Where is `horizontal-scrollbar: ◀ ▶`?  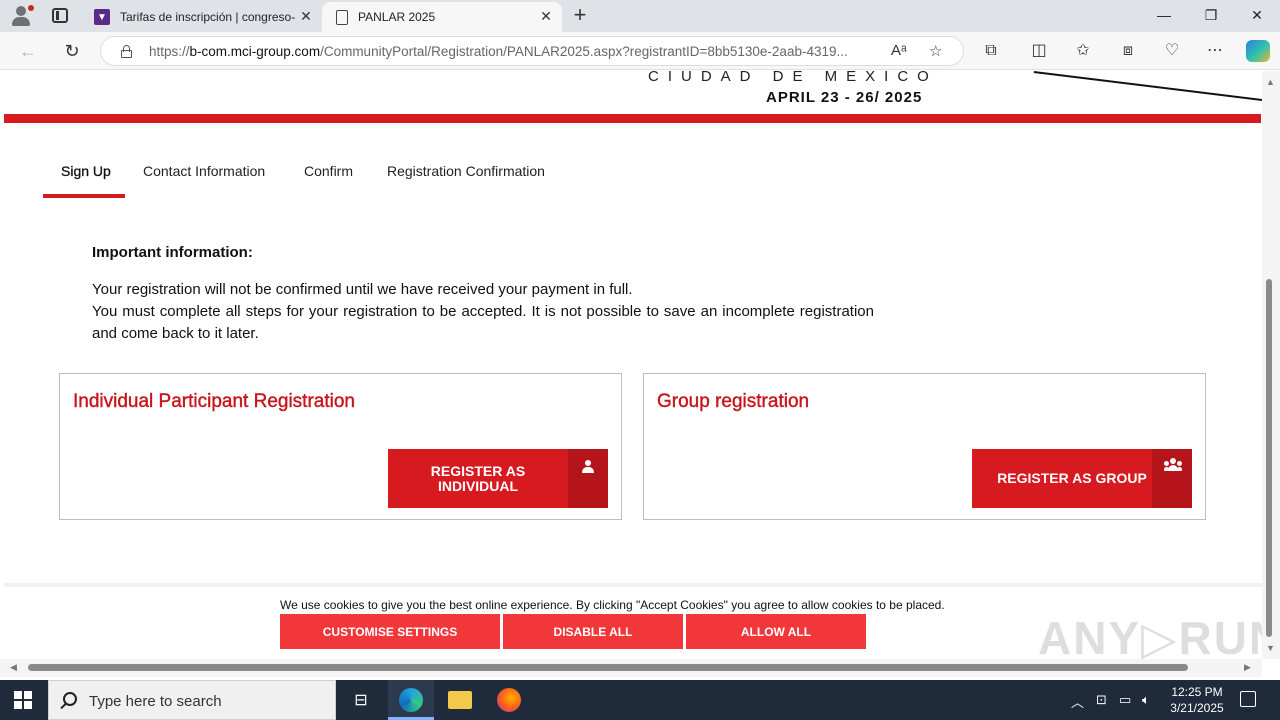 horizontal-scrollbar: ◀ ▶ is located at coordinates (631, 668).